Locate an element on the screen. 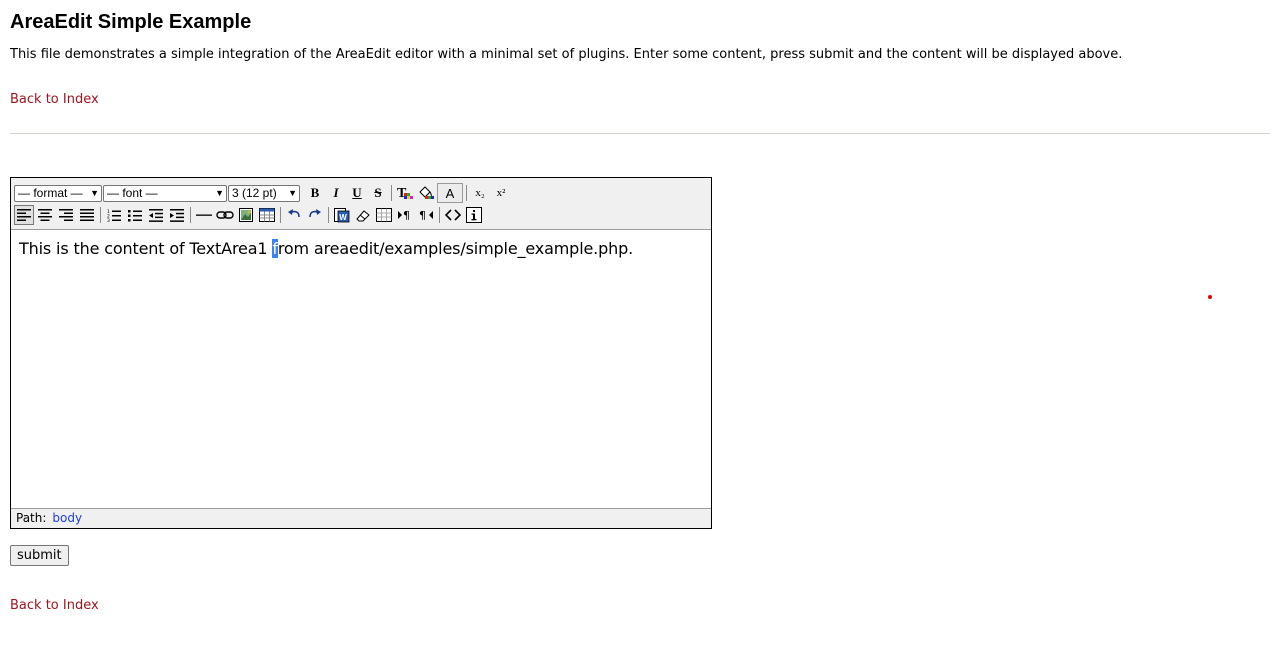 Image resolution: width=1280 pixels, height=657 pixels. horizontal-rule-button is located at coordinates (204, 215).